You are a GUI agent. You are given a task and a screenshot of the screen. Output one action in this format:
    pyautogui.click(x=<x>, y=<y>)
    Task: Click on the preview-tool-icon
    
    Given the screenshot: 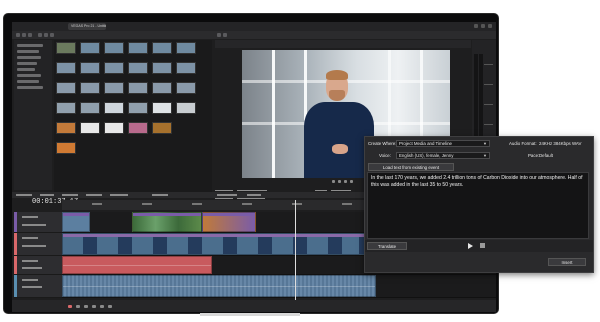 What is the action you would take?
    pyautogui.click(x=219, y=35)
    